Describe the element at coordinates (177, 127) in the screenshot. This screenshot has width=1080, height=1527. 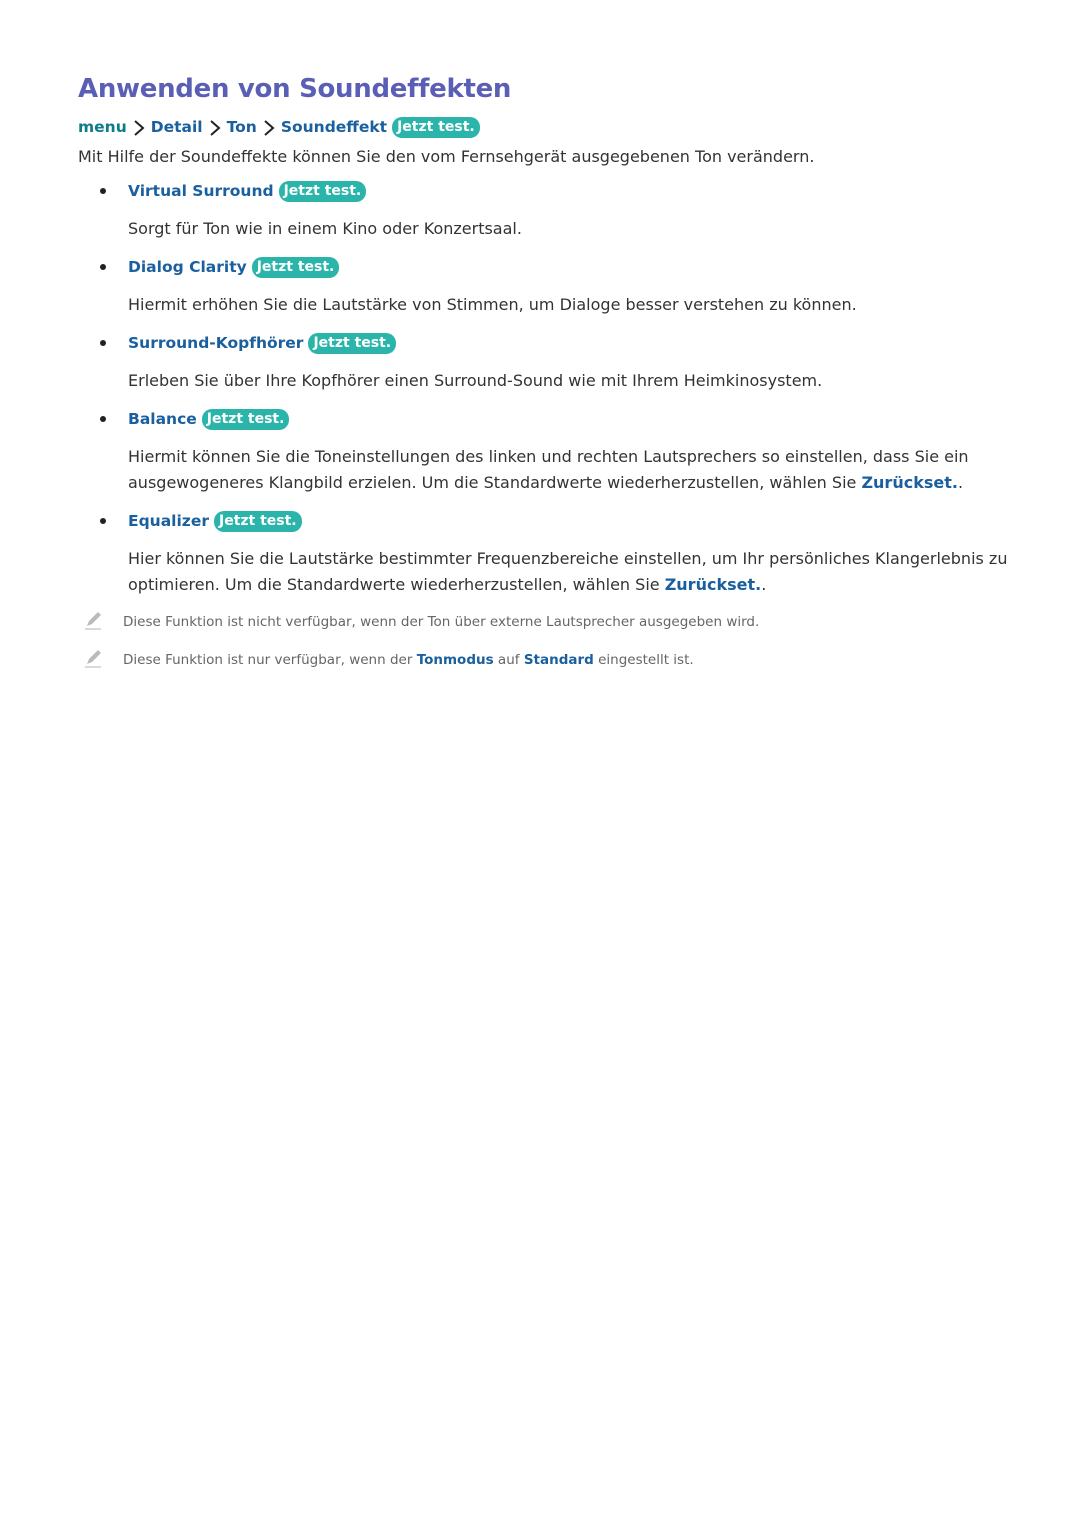
I see `breadcrumb-detail: Detail` at that location.